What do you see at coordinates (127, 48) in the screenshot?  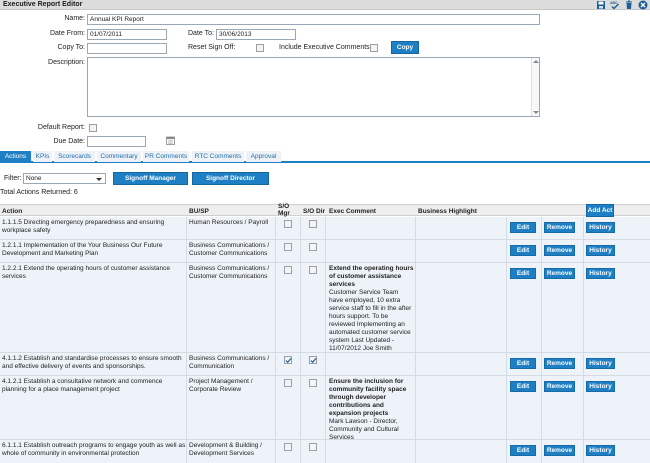 I see `copy-to-field` at bounding box center [127, 48].